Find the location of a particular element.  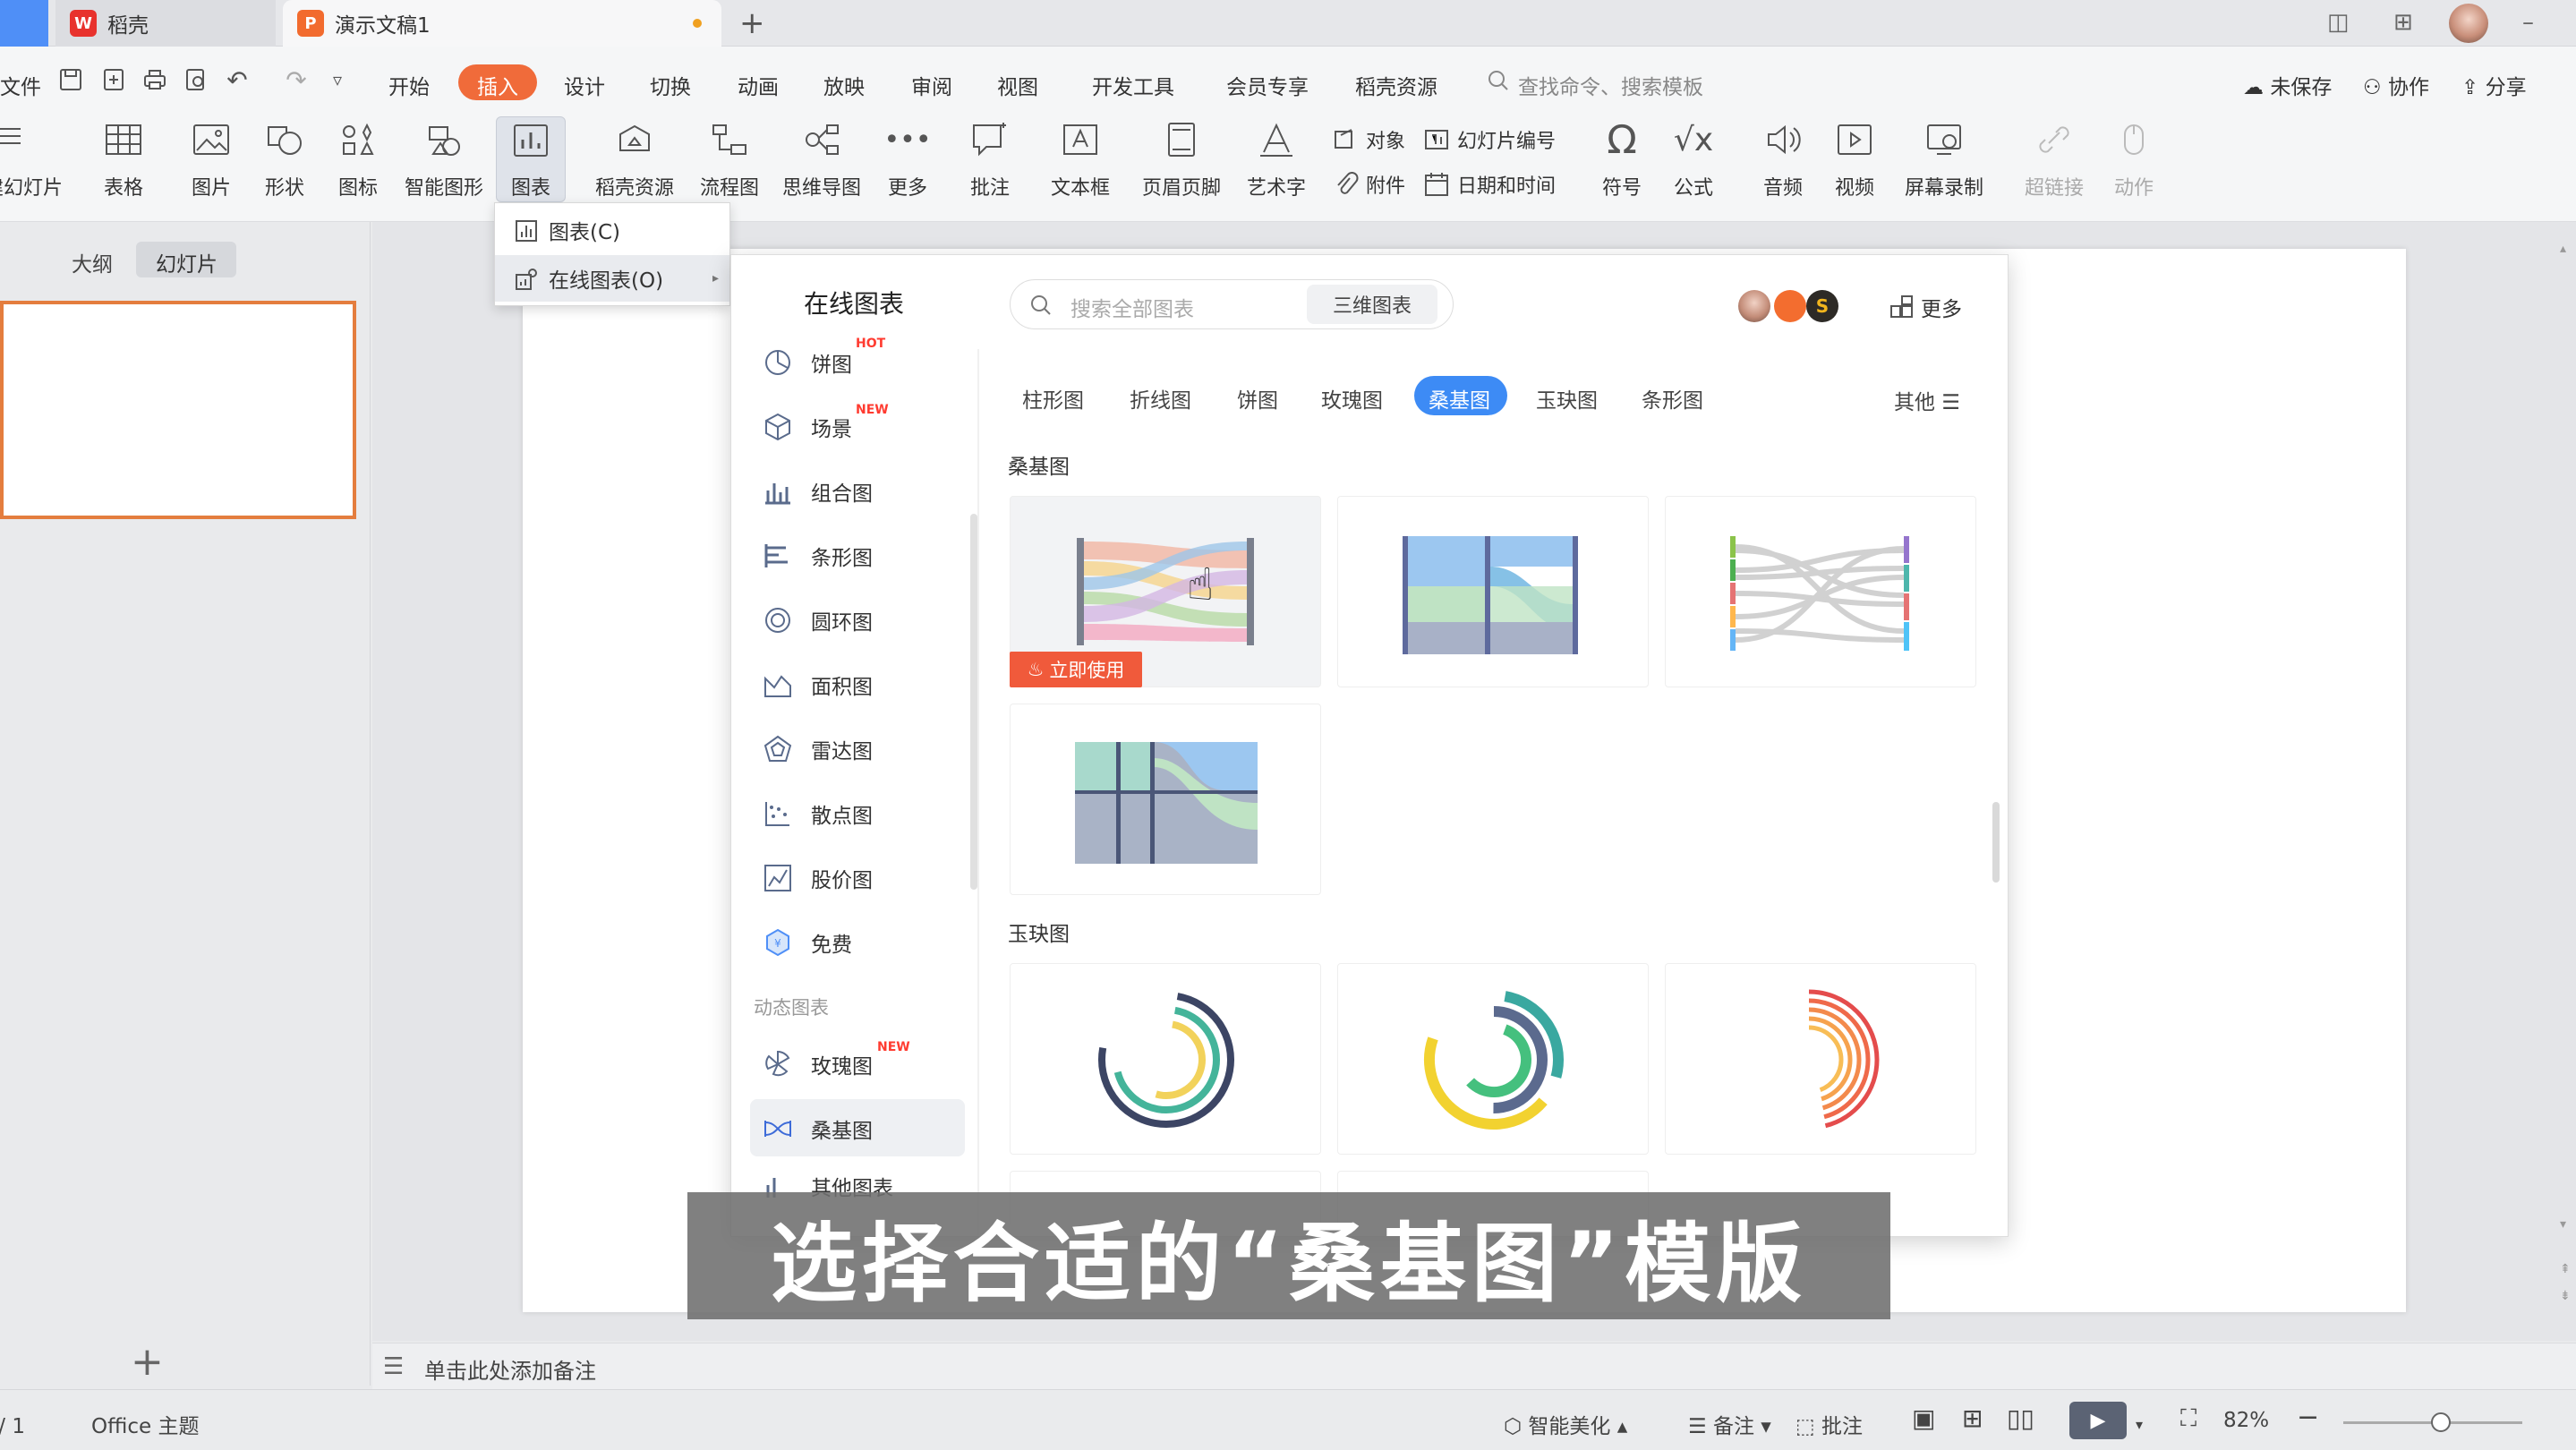

user-avatar is located at coordinates (2468, 23).